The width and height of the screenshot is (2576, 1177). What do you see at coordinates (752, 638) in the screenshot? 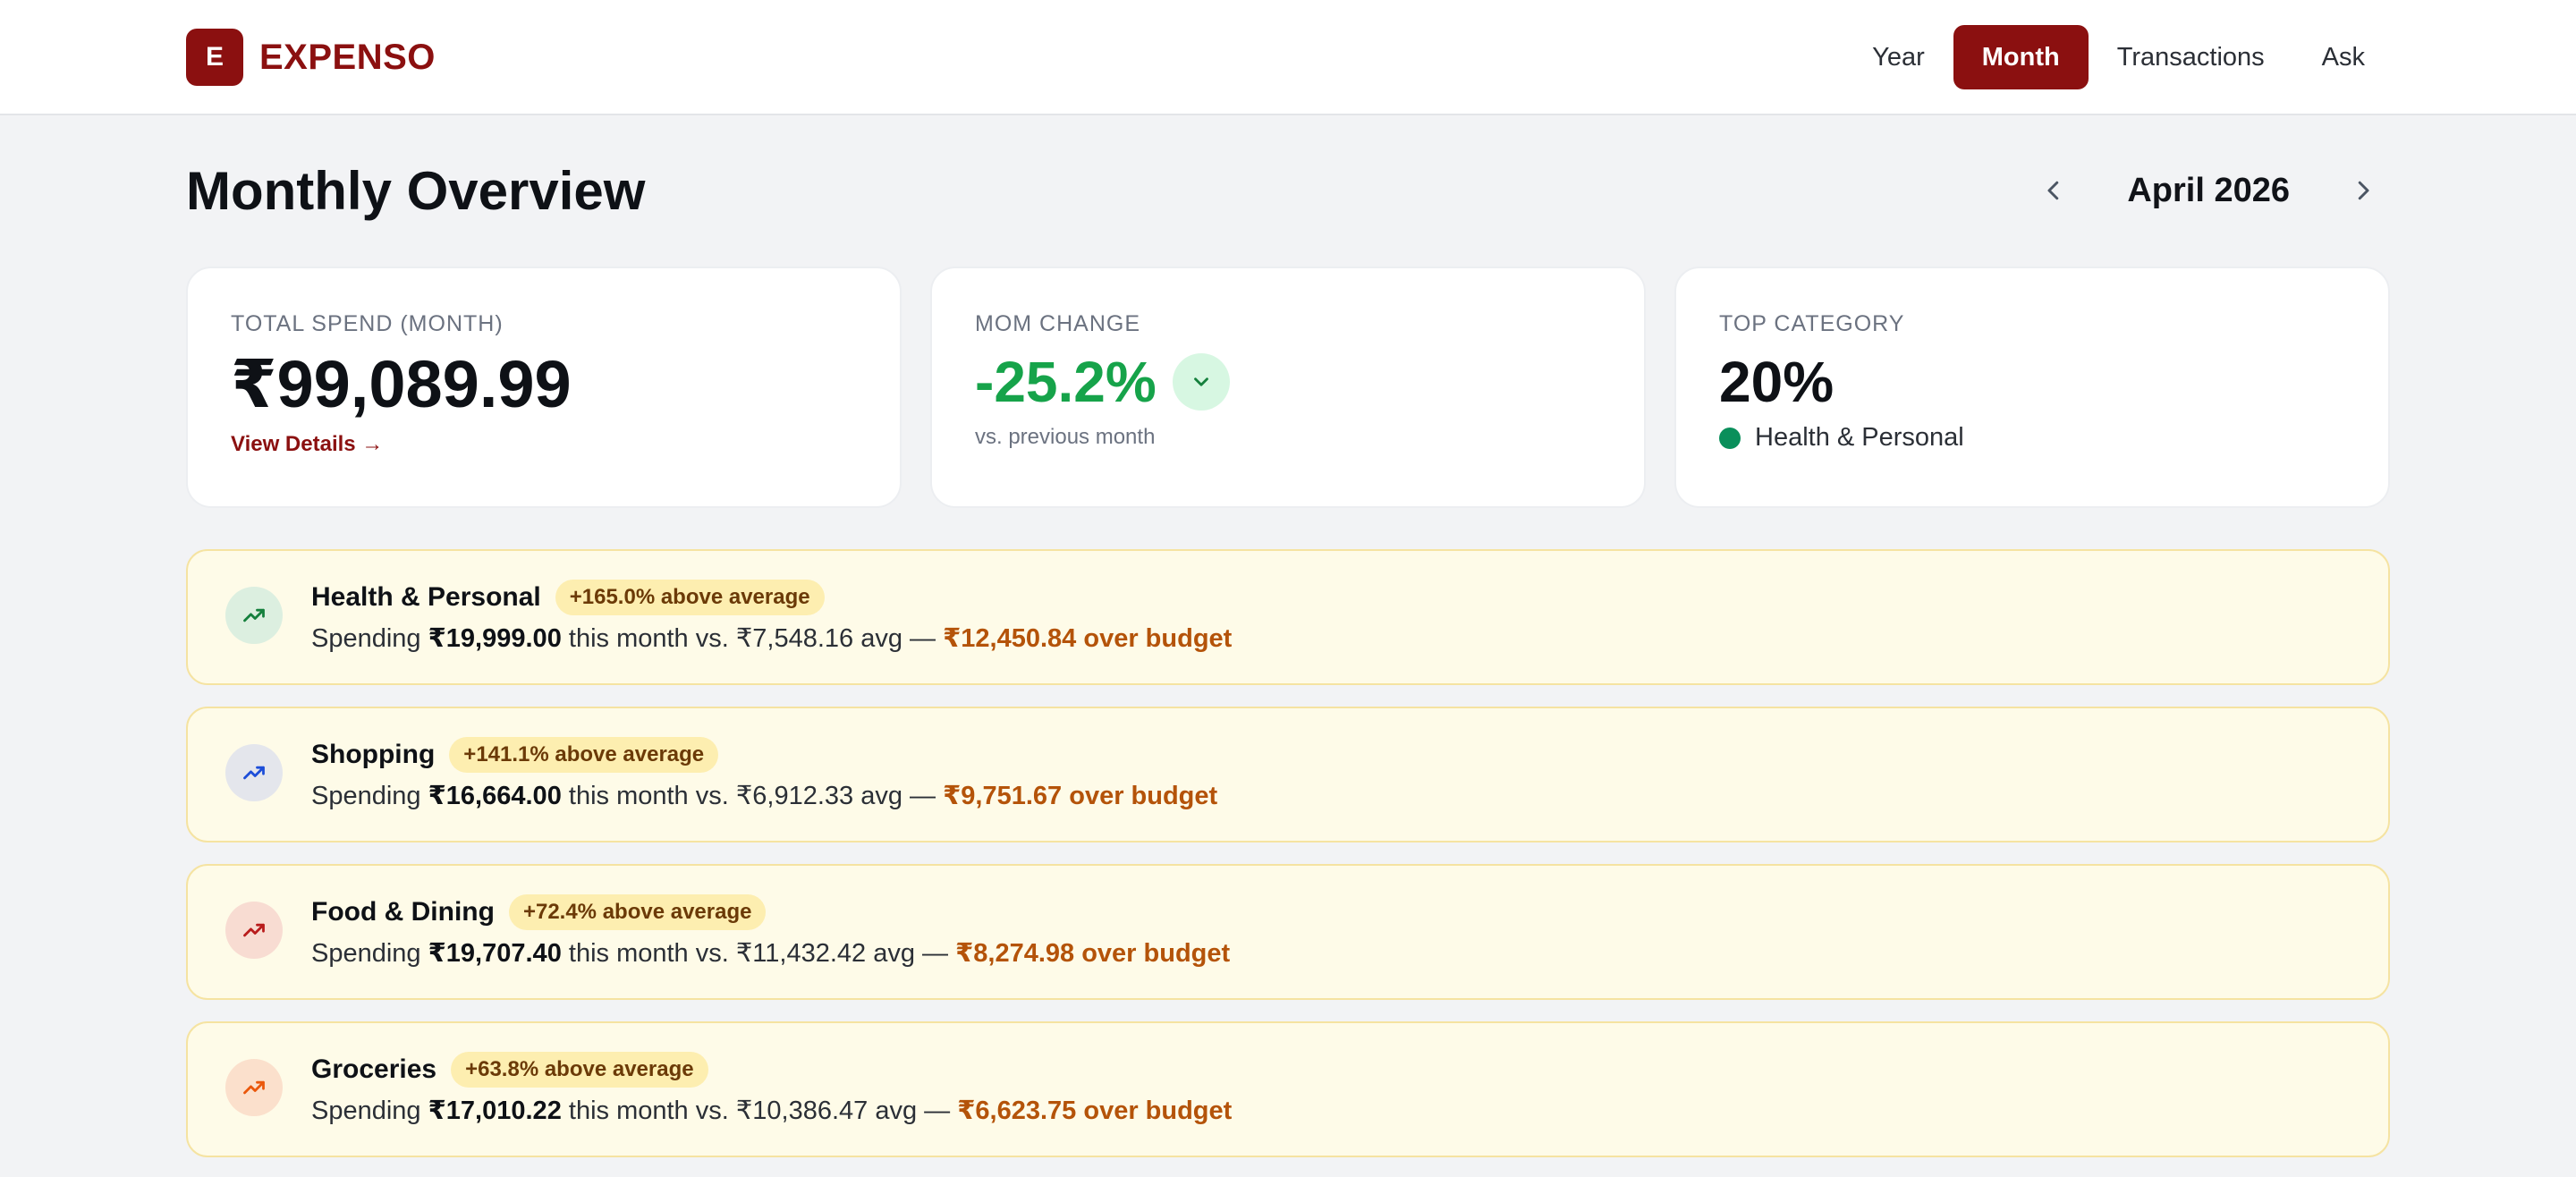
I see `alert-average: this month vs. ₹7,548.16 avg —` at bounding box center [752, 638].